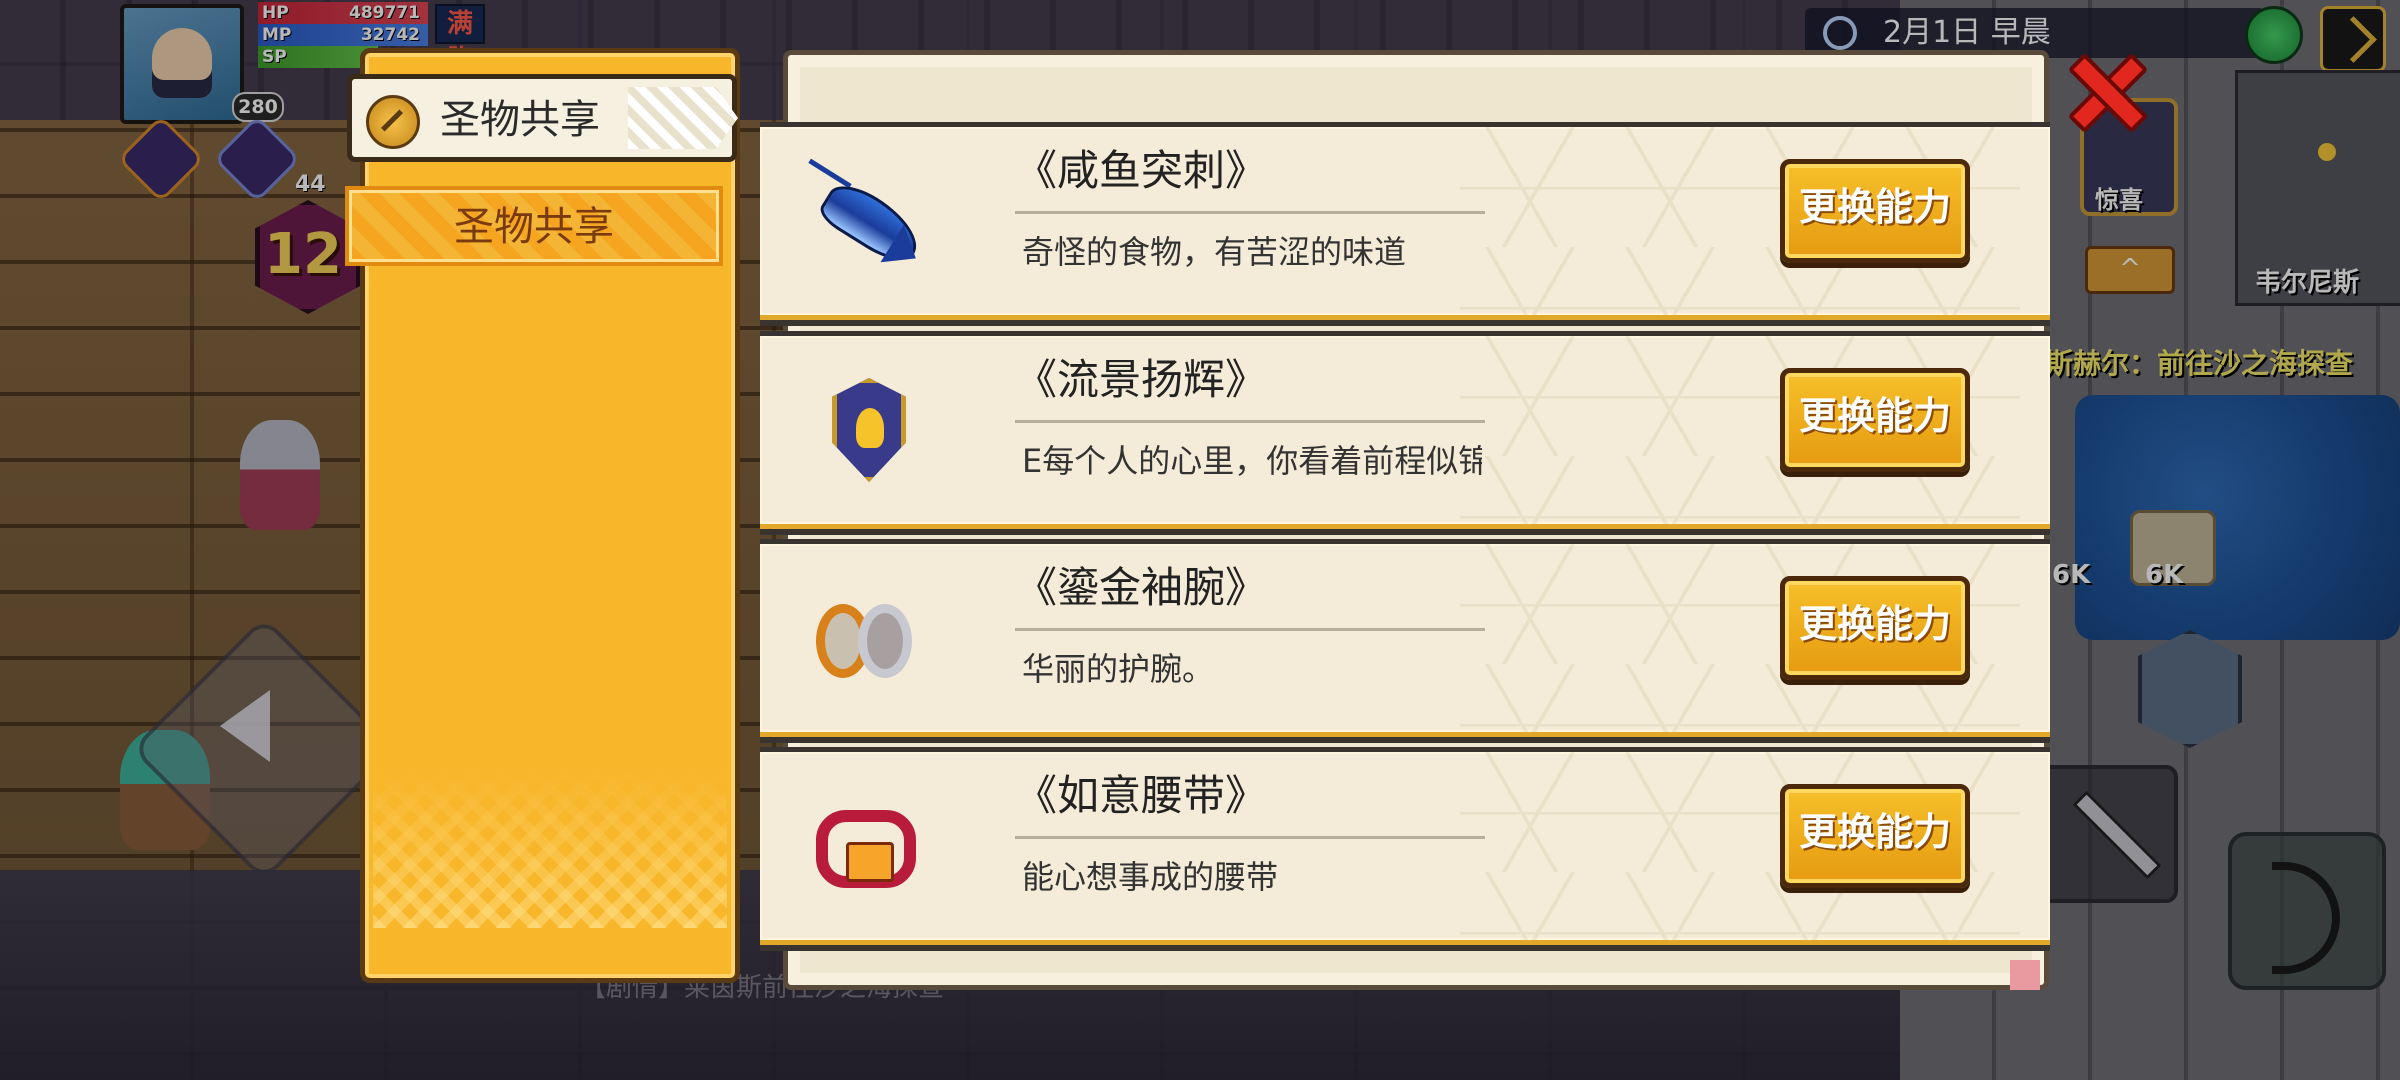 The width and height of the screenshot is (2400, 1080). What do you see at coordinates (1141, 379) in the screenshot?
I see `relic-name: 《流景扬辉》` at bounding box center [1141, 379].